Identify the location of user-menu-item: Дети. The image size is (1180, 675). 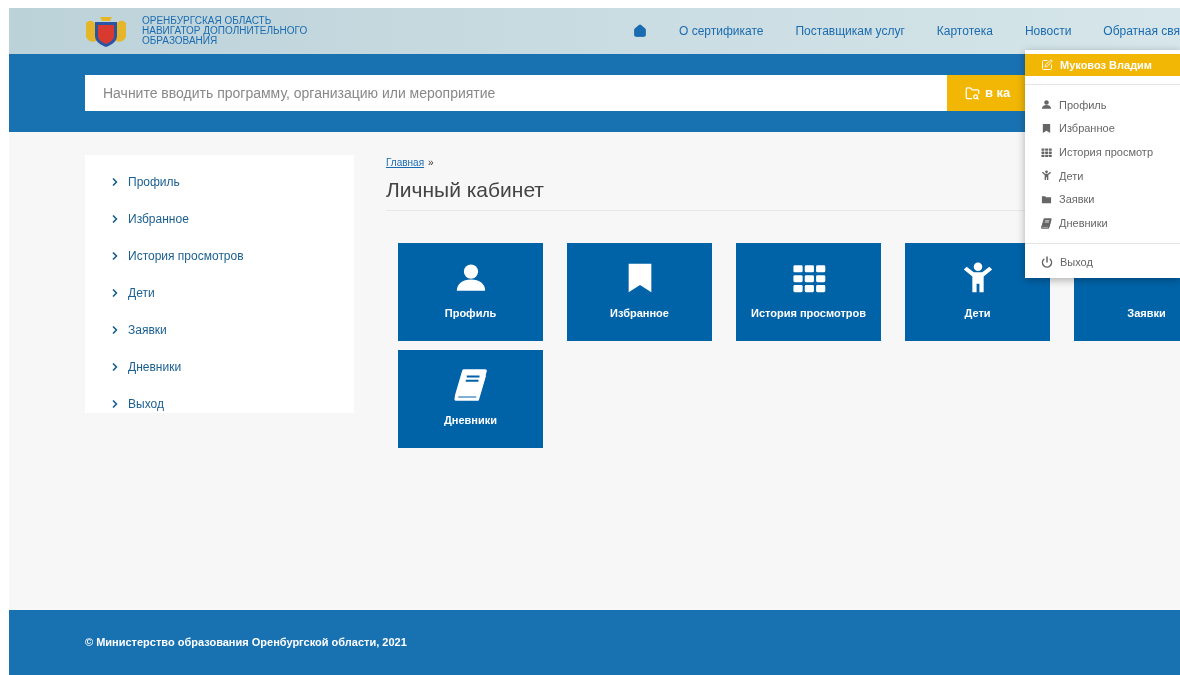
(1054, 176).